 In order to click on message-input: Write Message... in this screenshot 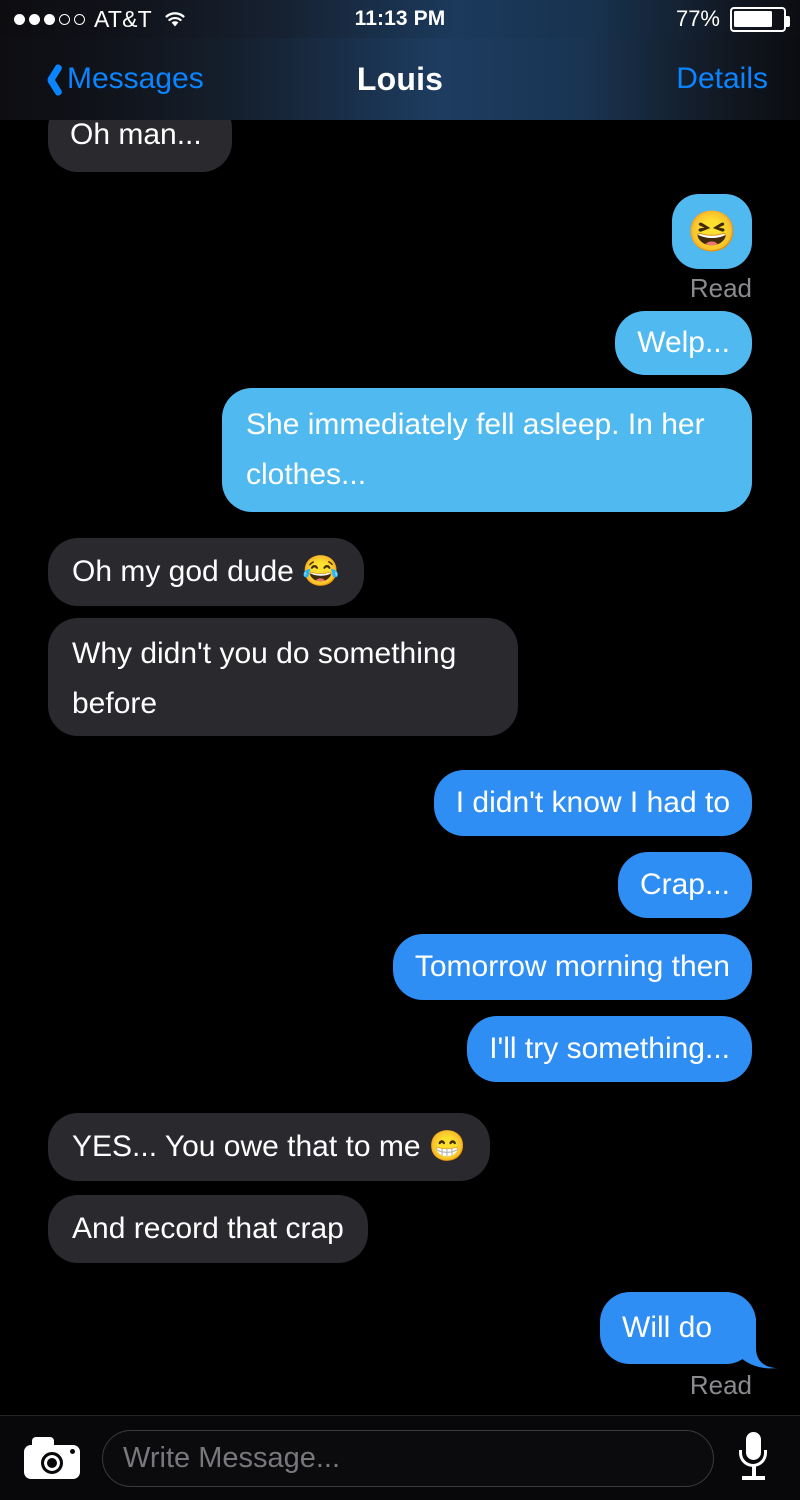, I will do `click(408, 1458)`.